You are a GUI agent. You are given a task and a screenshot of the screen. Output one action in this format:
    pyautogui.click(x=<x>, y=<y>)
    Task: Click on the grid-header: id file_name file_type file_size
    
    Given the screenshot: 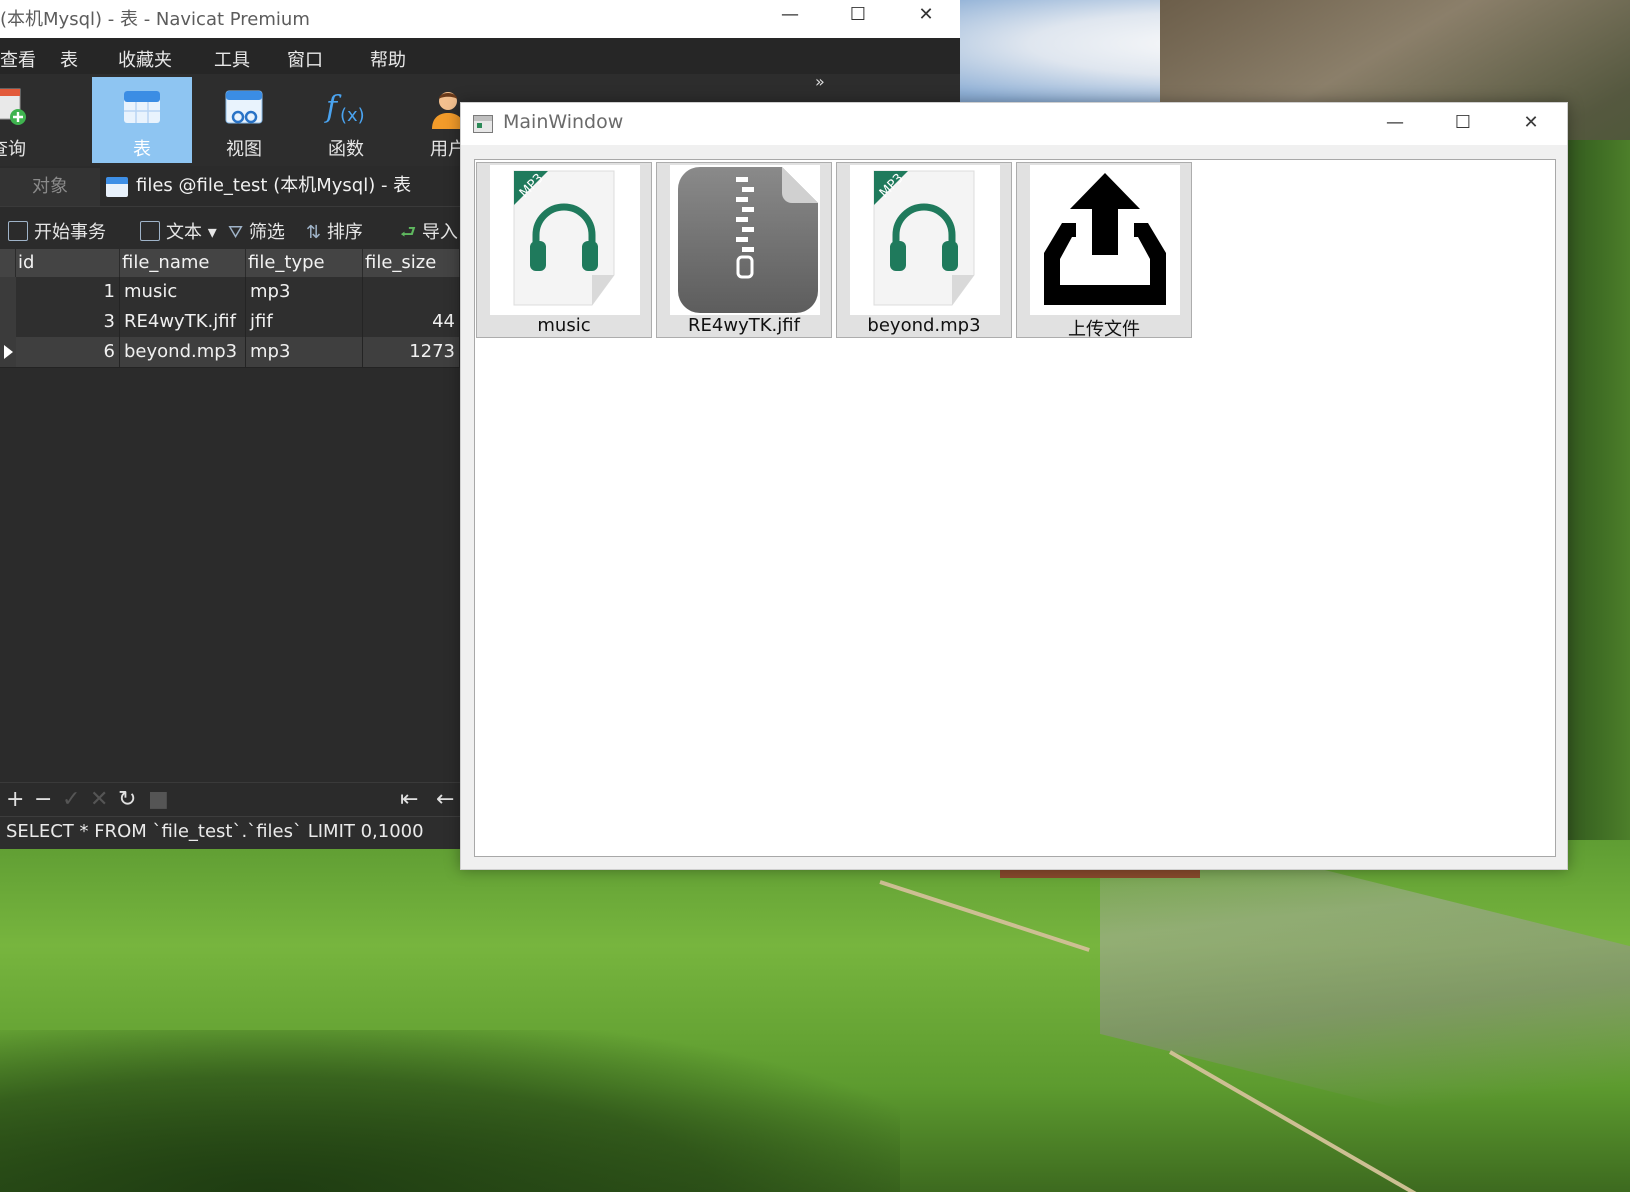 What is the action you would take?
    pyautogui.click(x=230, y=263)
    